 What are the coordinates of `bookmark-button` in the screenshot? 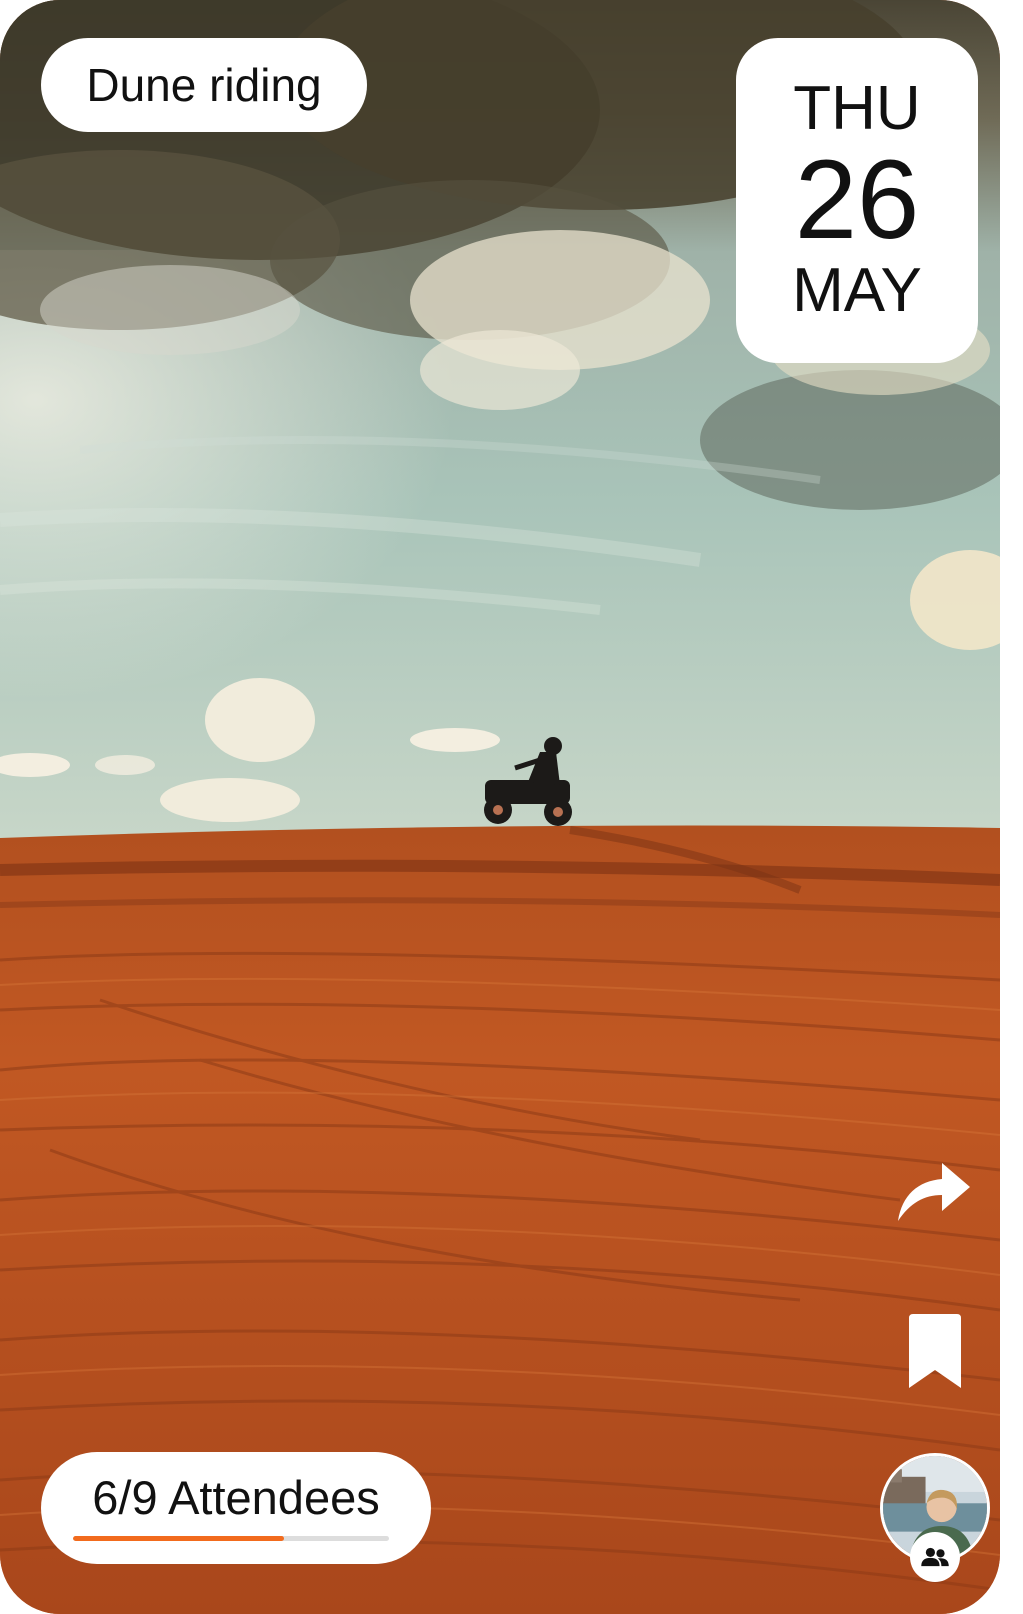 It's located at (935, 1352).